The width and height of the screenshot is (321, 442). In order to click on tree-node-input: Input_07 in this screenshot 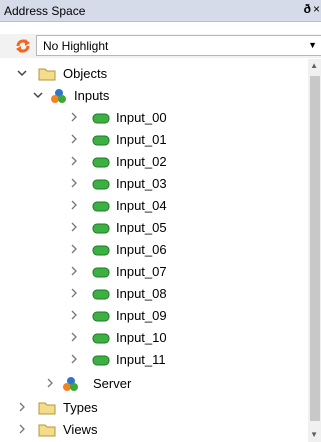, I will do `click(155, 272)`.